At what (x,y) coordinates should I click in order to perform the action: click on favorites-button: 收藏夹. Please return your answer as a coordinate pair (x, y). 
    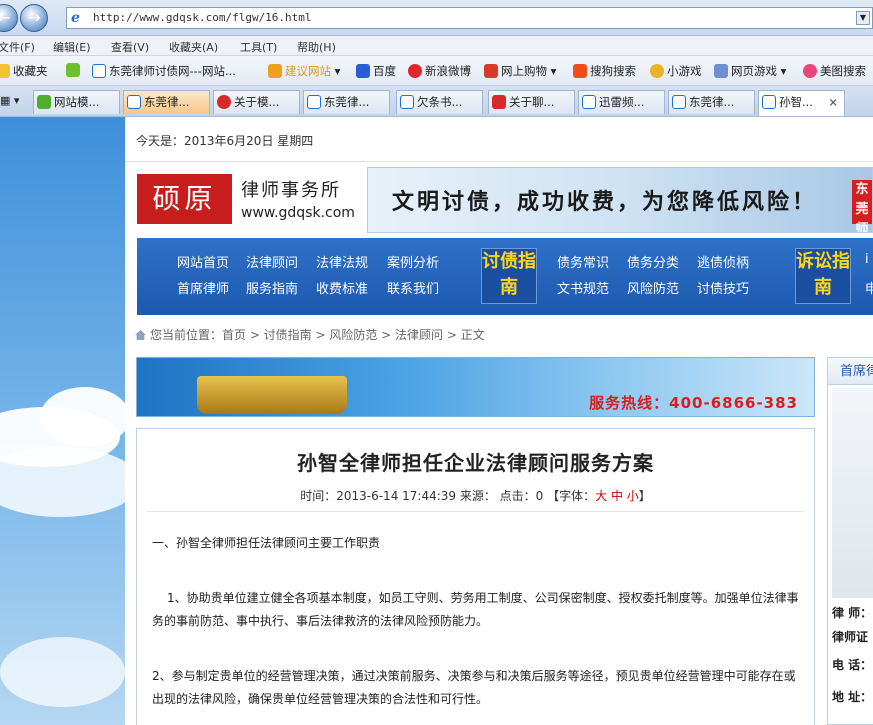
    Looking at the image, I should click on (24, 71).